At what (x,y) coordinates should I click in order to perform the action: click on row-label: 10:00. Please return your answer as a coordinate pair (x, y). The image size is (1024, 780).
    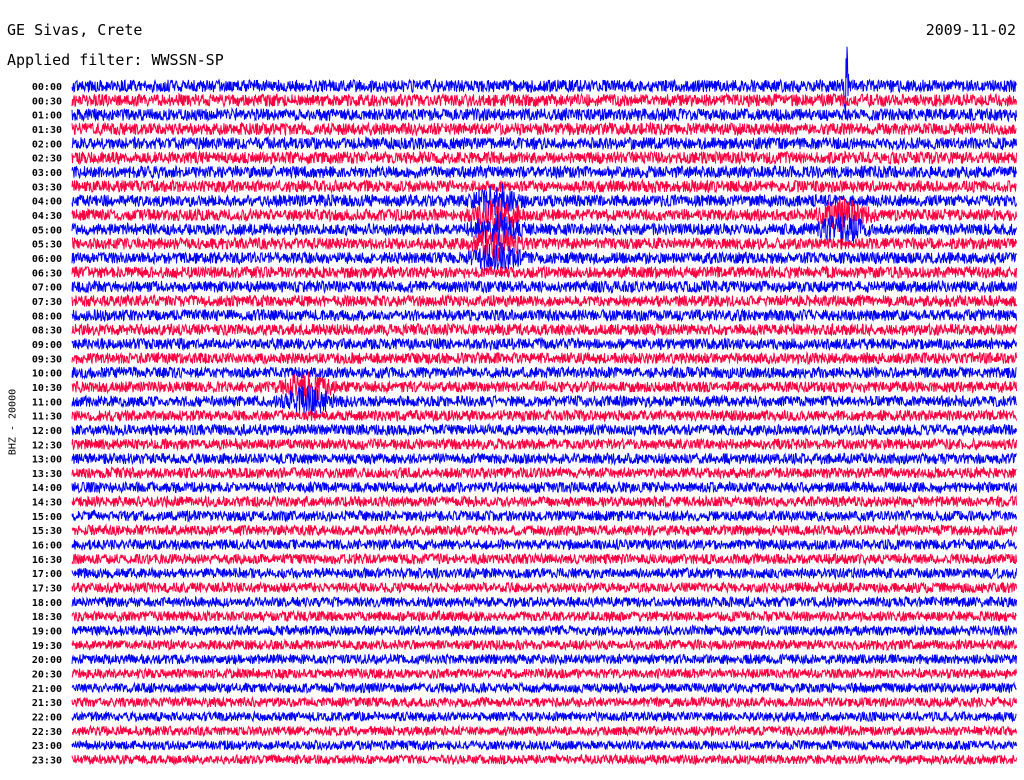
    Looking at the image, I should click on (47, 374).